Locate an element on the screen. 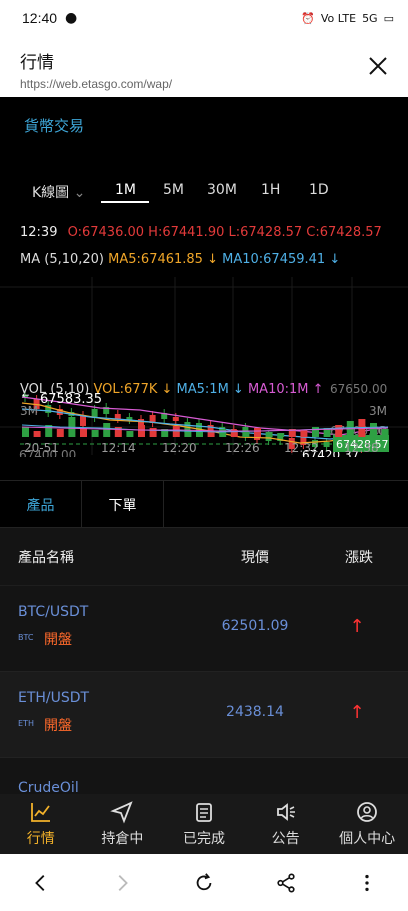  kline-selector: K線圖 ⌄ is located at coordinates (58, 192).